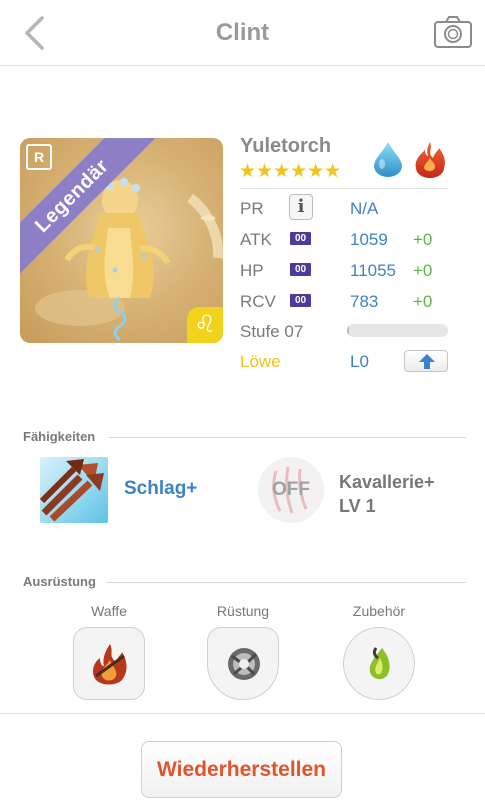  I want to click on info-icon: i, so click(301, 207).